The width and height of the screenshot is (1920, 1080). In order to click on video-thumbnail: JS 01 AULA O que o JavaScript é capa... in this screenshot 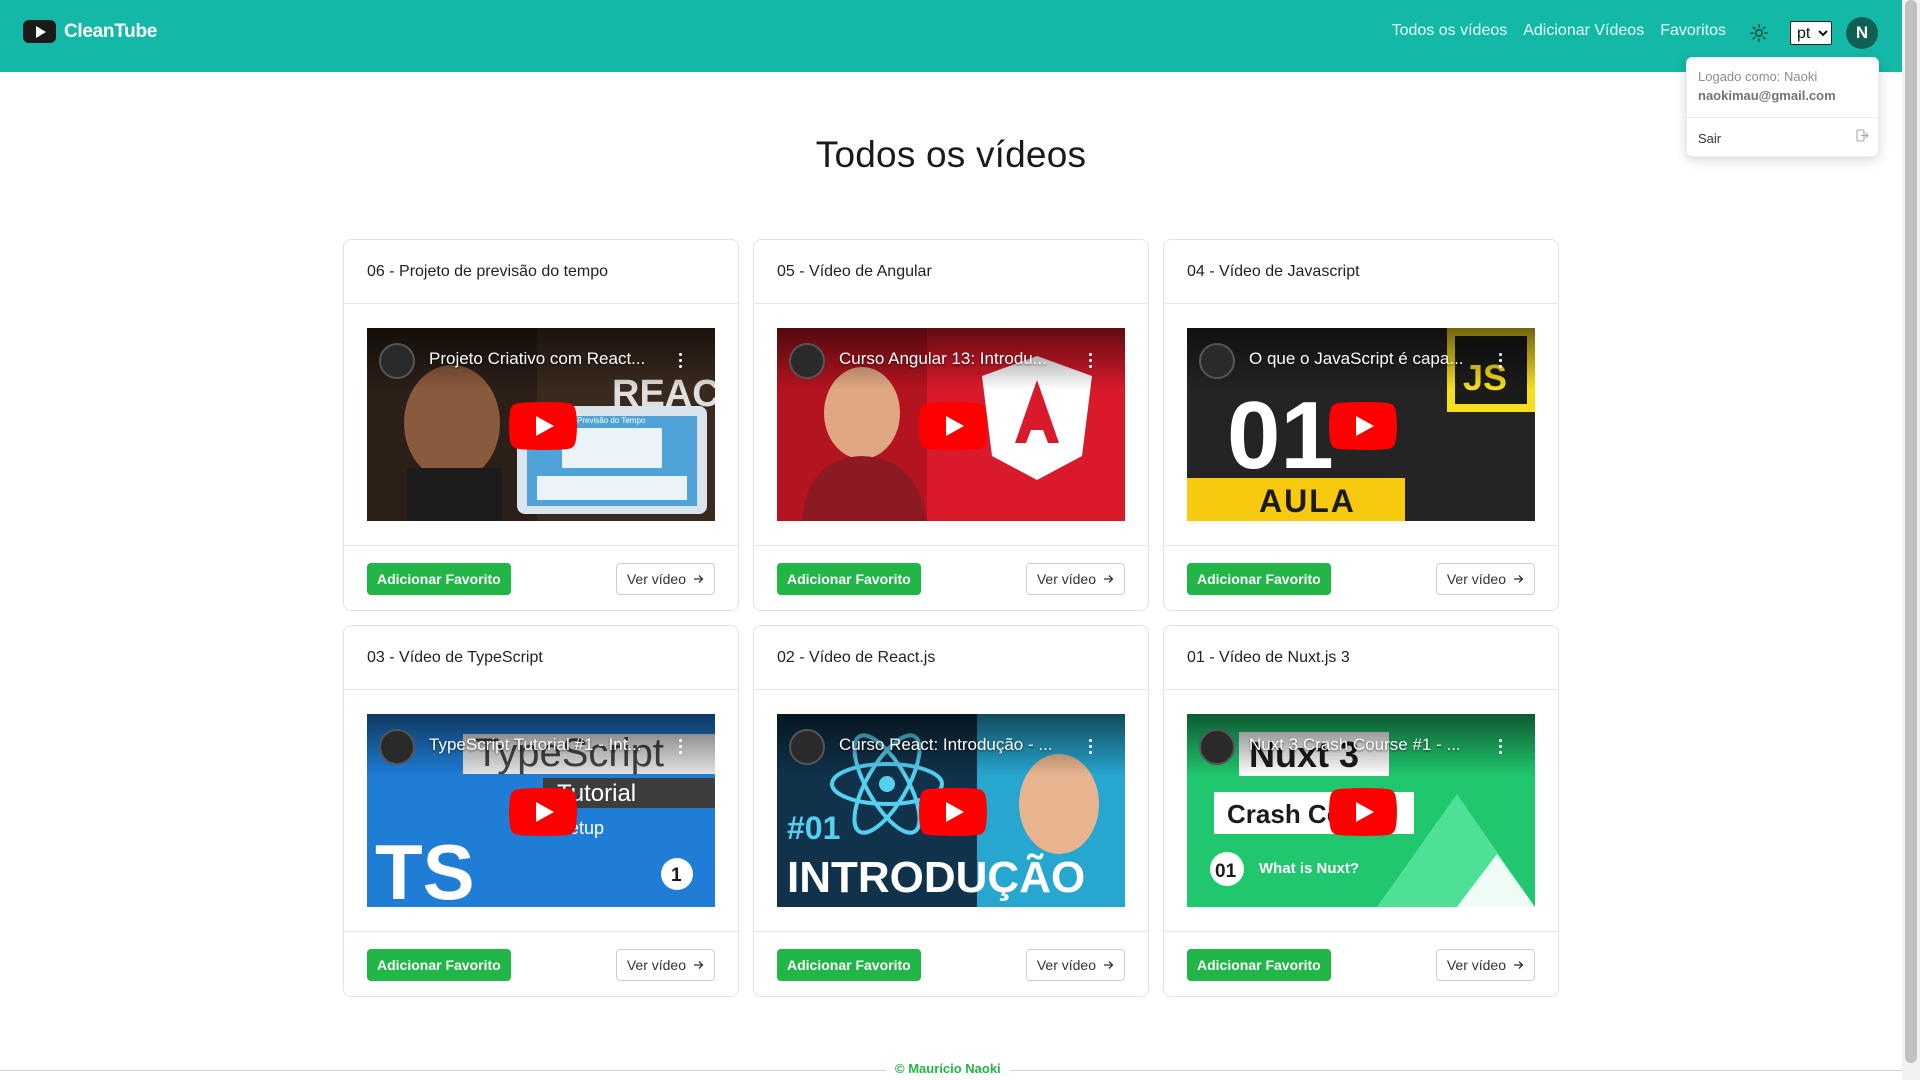, I will do `click(1361, 424)`.